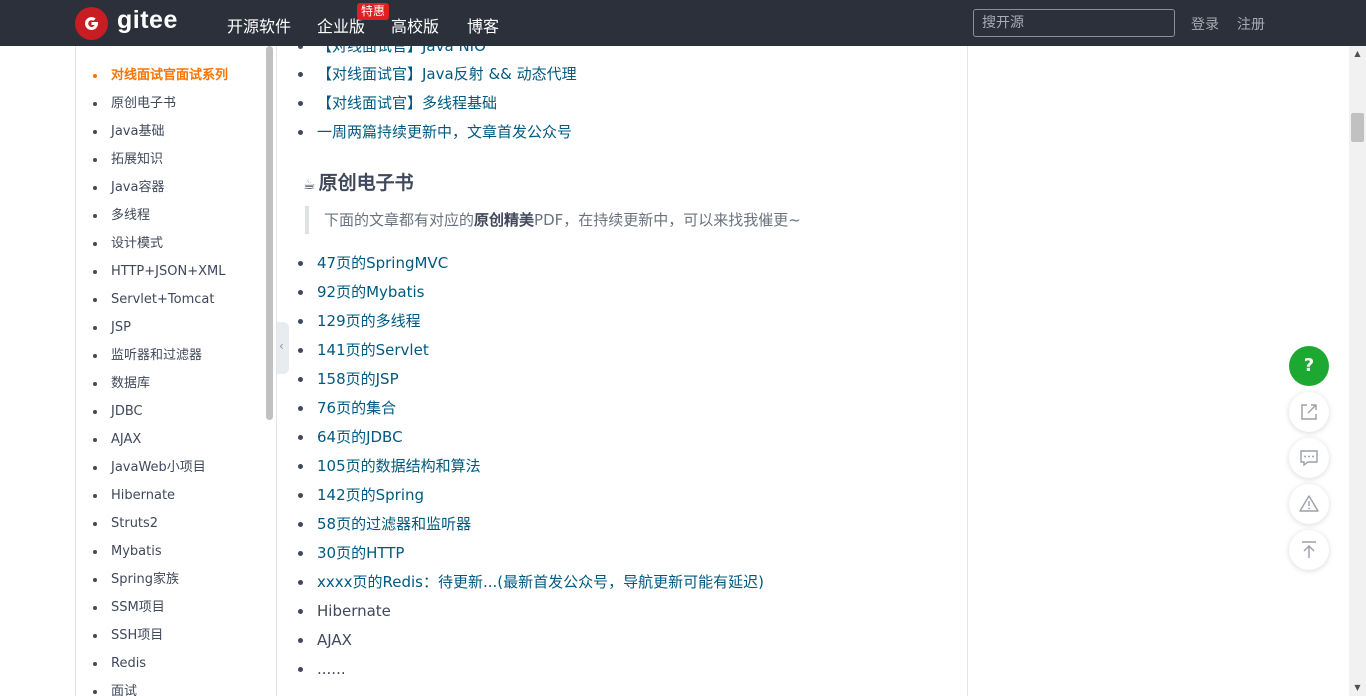 The width and height of the screenshot is (1366, 696). I want to click on ebook-link: 92页的Mybatis, so click(370, 292).